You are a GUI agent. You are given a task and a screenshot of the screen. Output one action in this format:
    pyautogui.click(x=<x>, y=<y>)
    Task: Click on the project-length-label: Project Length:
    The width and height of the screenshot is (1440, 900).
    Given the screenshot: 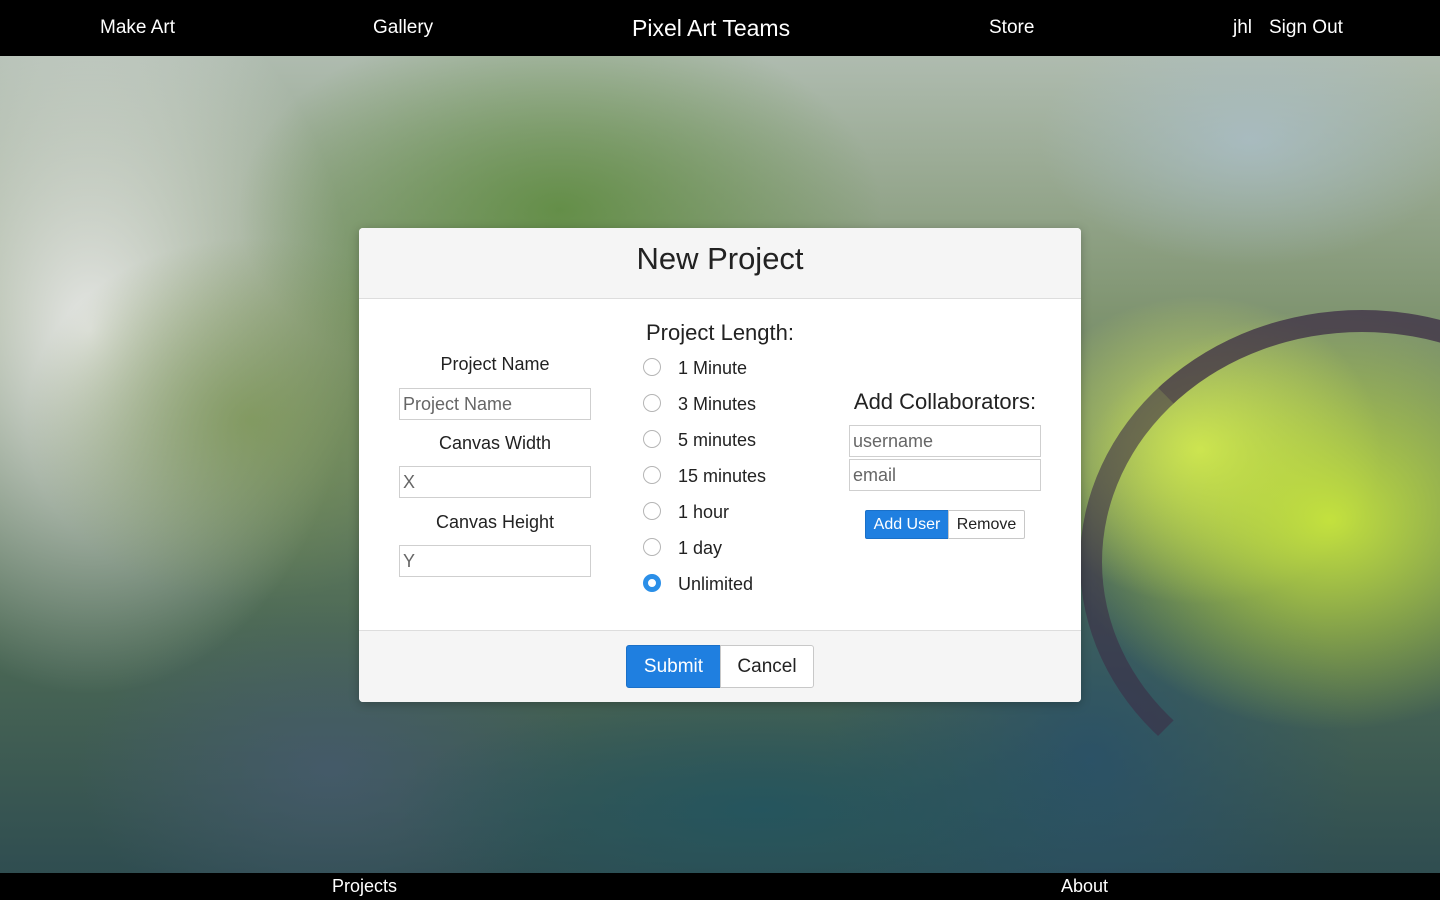 What is the action you would take?
    pyautogui.click(x=720, y=332)
    